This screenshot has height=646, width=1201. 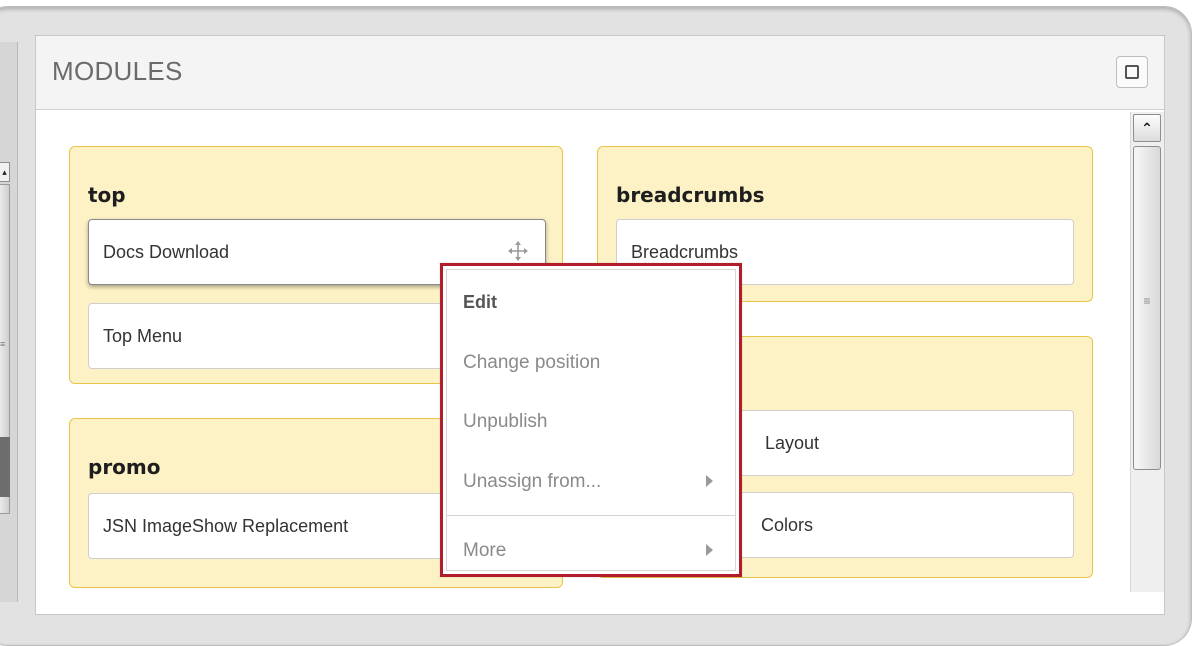 I want to click on maximize-icon, so click(x=1132, y=72).